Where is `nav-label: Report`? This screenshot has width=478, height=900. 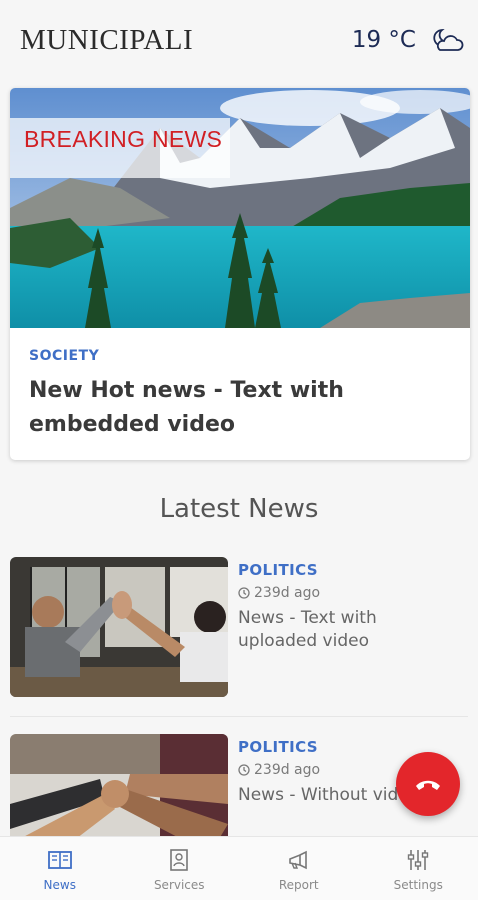 nav-label: Report is located at coordinates (298, 885).